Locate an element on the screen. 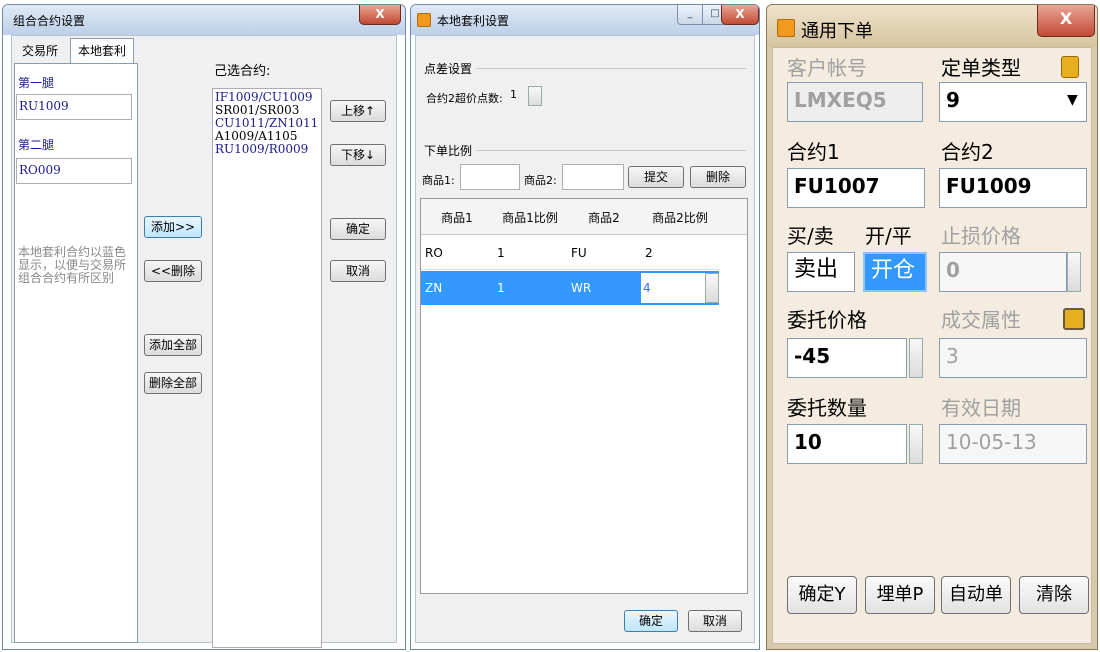 The width and height of the screenshot is (1100, 652). table-row: RO 1 FU 2 is located at coordinates (570, 253).